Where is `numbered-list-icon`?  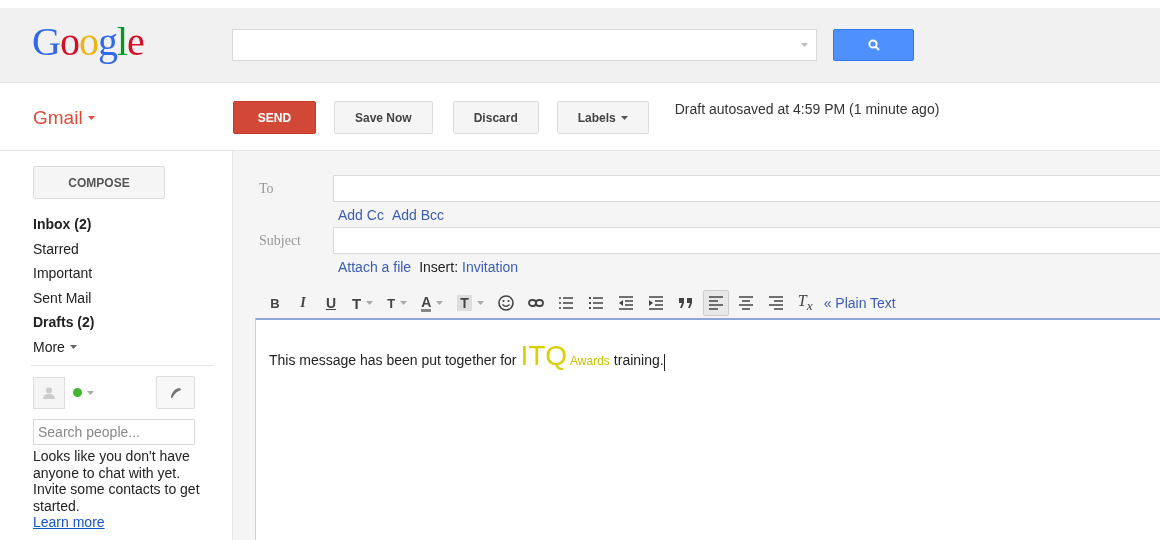
numbered-list-icon is located at coordinates (565, 303).